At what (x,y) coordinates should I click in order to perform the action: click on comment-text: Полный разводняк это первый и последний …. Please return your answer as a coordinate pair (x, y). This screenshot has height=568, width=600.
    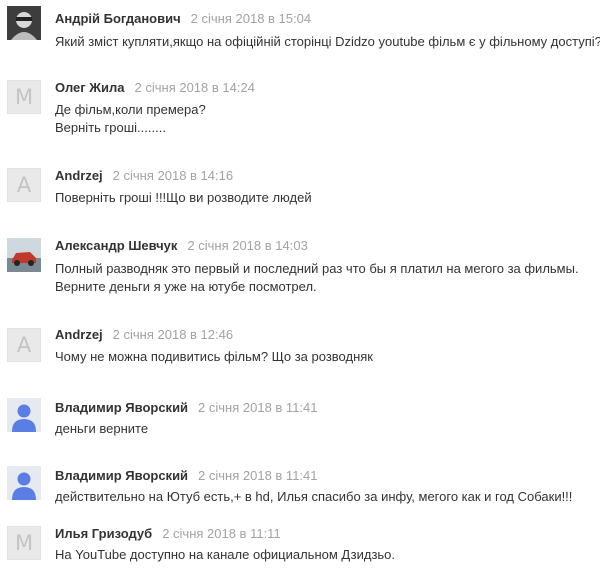
    Looking at the image, I should click on (317, 278).